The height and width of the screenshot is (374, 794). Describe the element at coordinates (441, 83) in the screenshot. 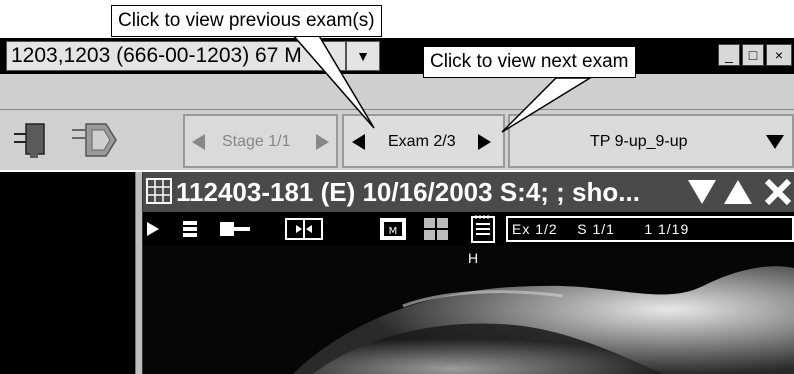

I see `callout-pointers` at that location.